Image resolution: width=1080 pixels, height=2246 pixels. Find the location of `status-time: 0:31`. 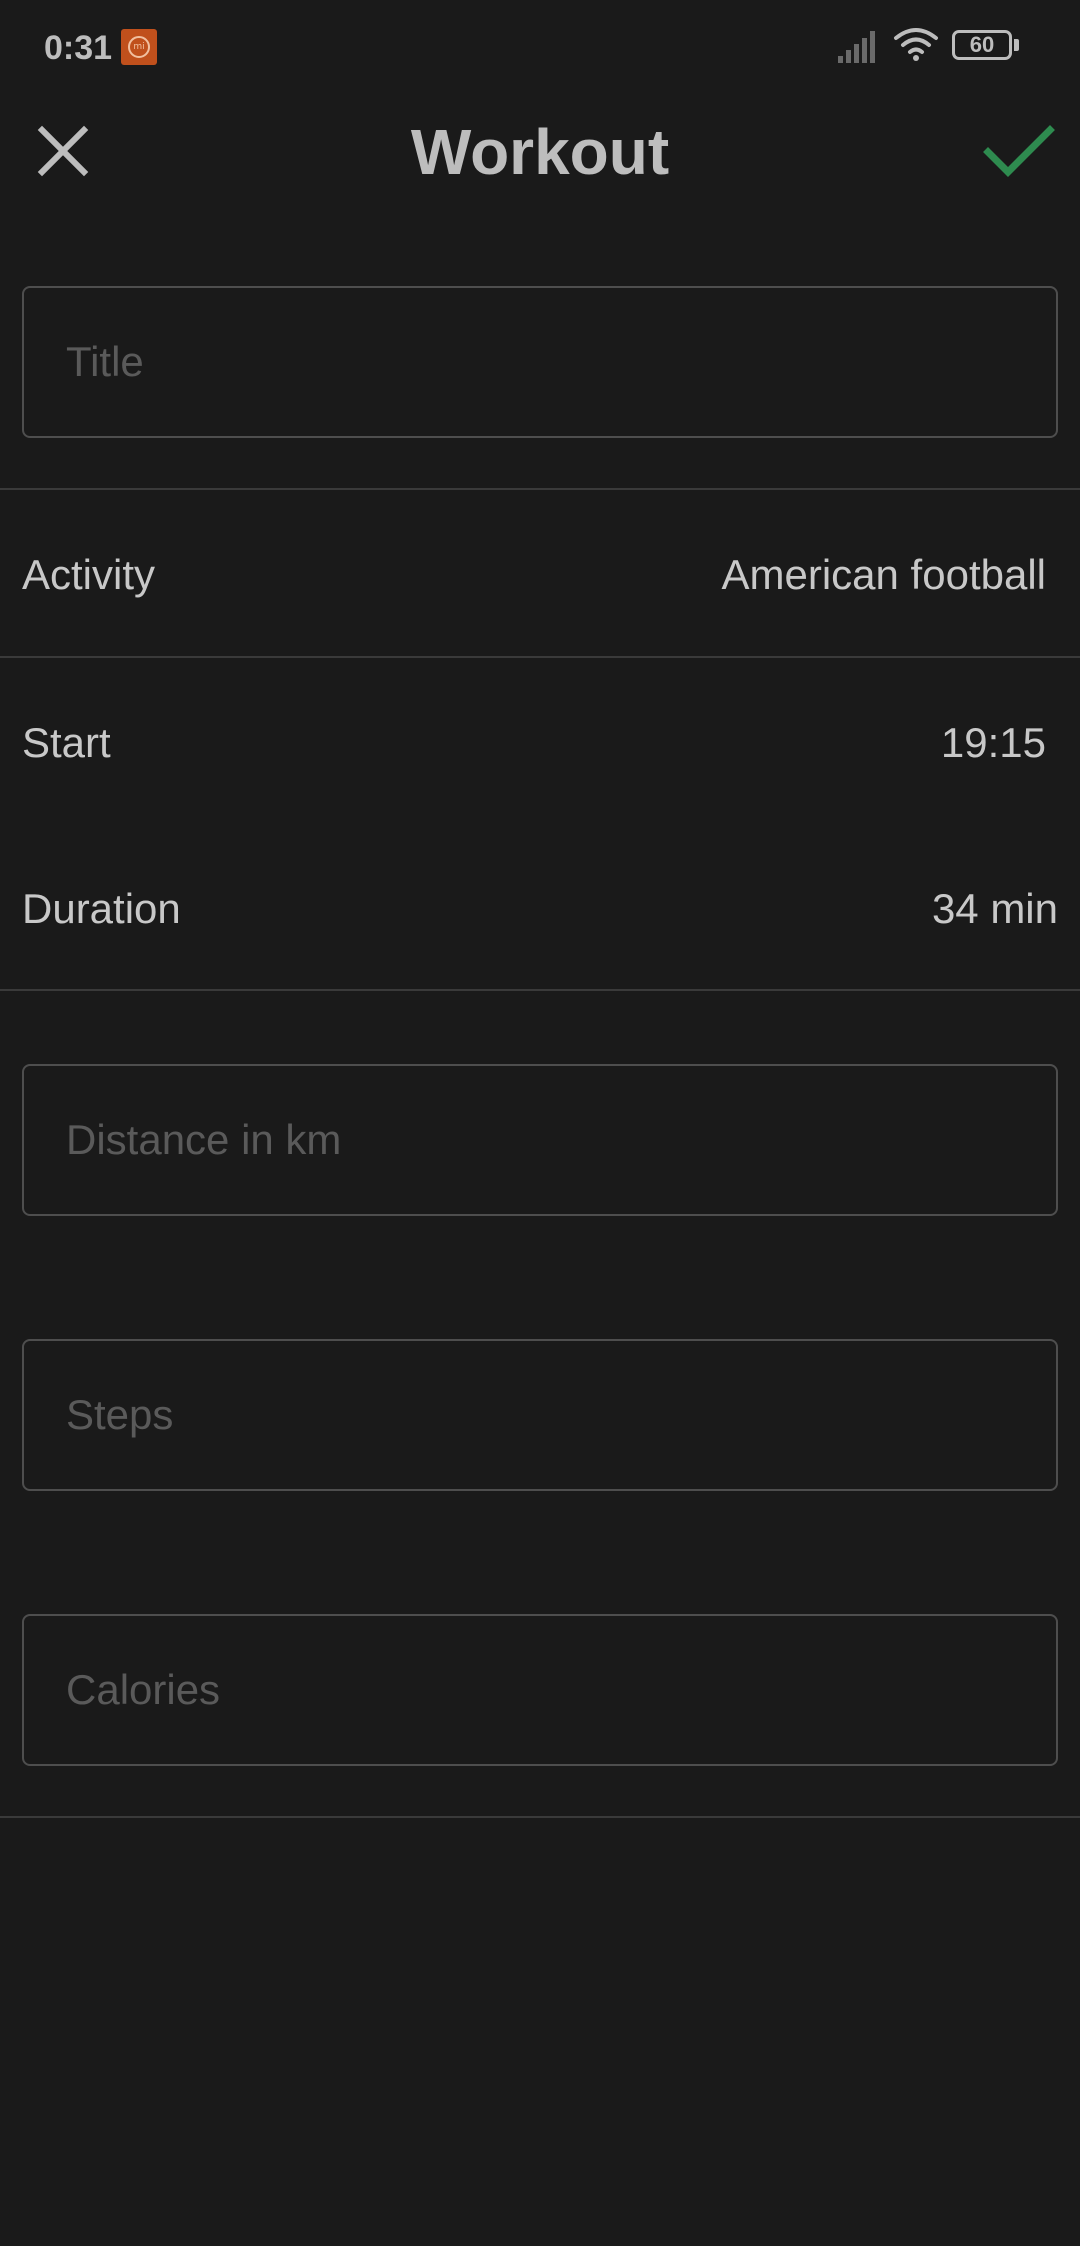

status-time: 0:31 is located at coordinates (78, 48).